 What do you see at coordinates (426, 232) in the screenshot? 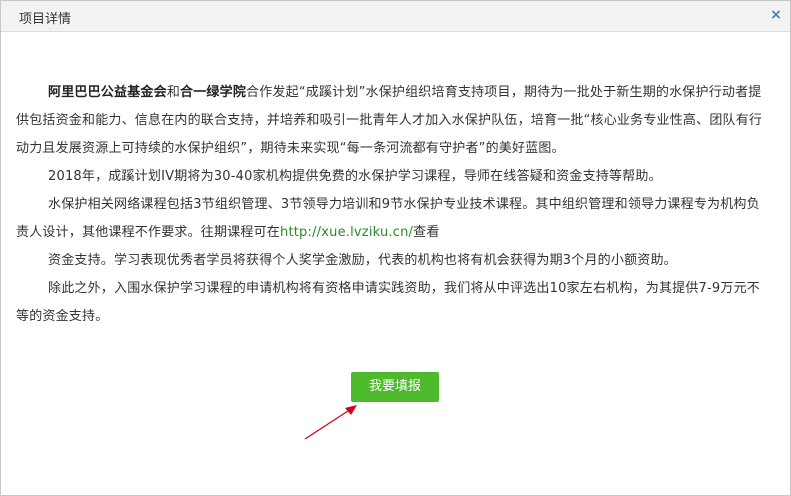
I see `courses-text-after: 查看` at bounding box center [426, 232].